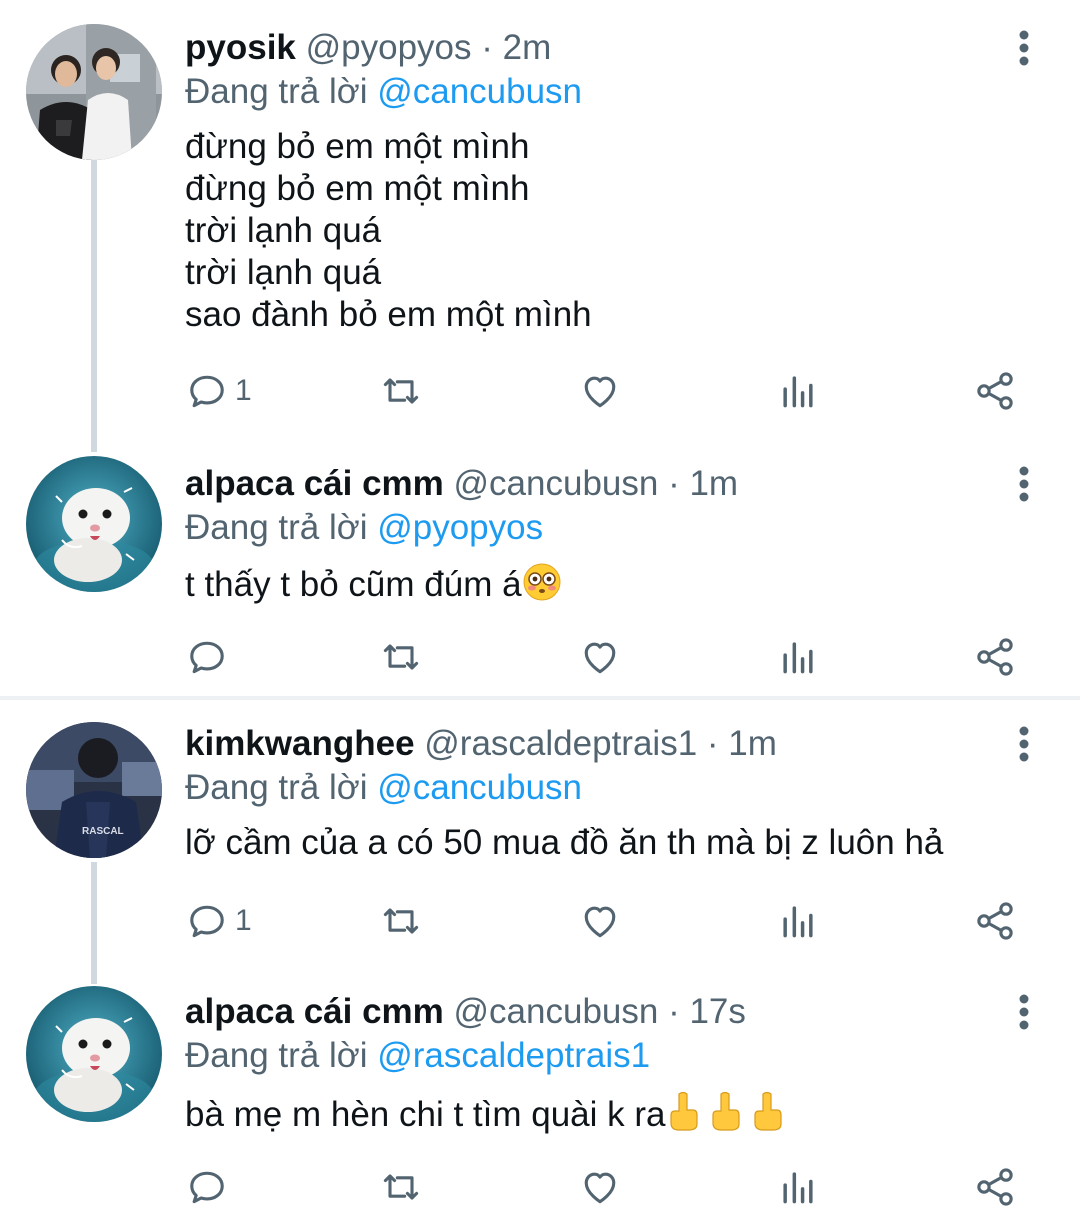 The image size is (1080, 1230). Describe the element at coordinates (516, 47) in the screenshot. I see `timestamp: · 2m` at that location.